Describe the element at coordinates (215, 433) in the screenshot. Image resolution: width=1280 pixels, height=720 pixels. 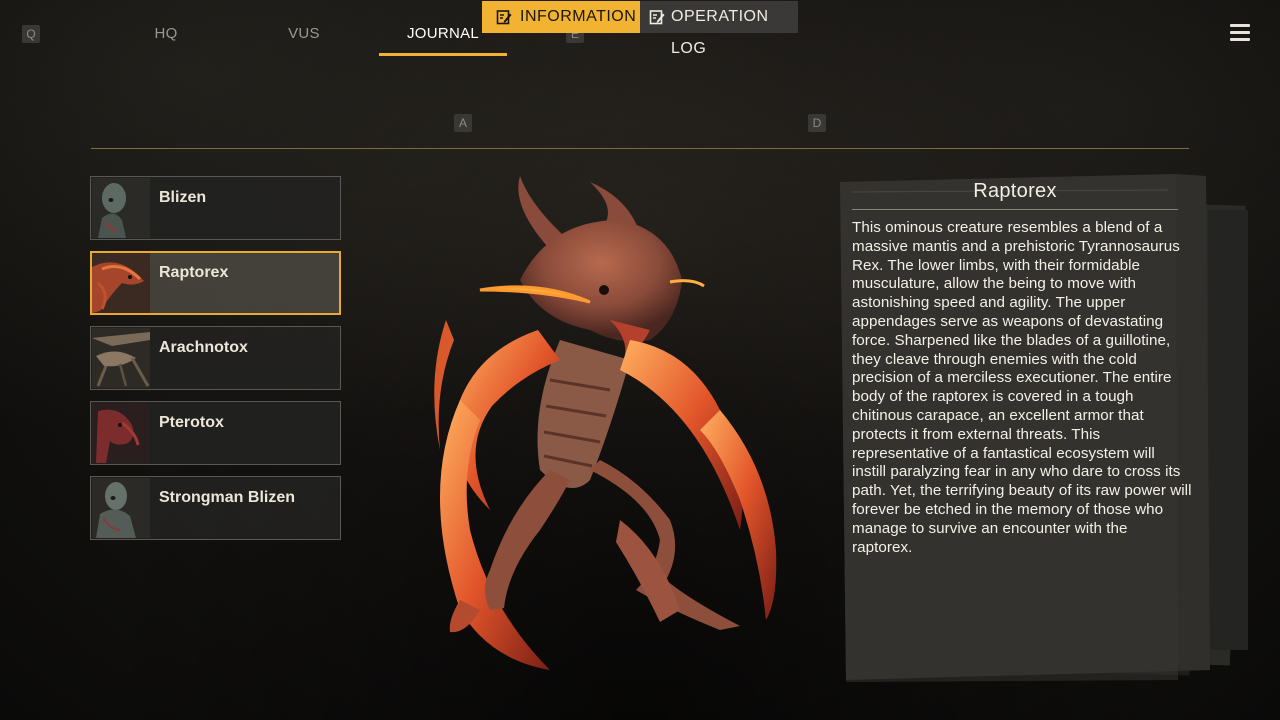
I see `creature-item-pterotox: Pterotox` at that location.